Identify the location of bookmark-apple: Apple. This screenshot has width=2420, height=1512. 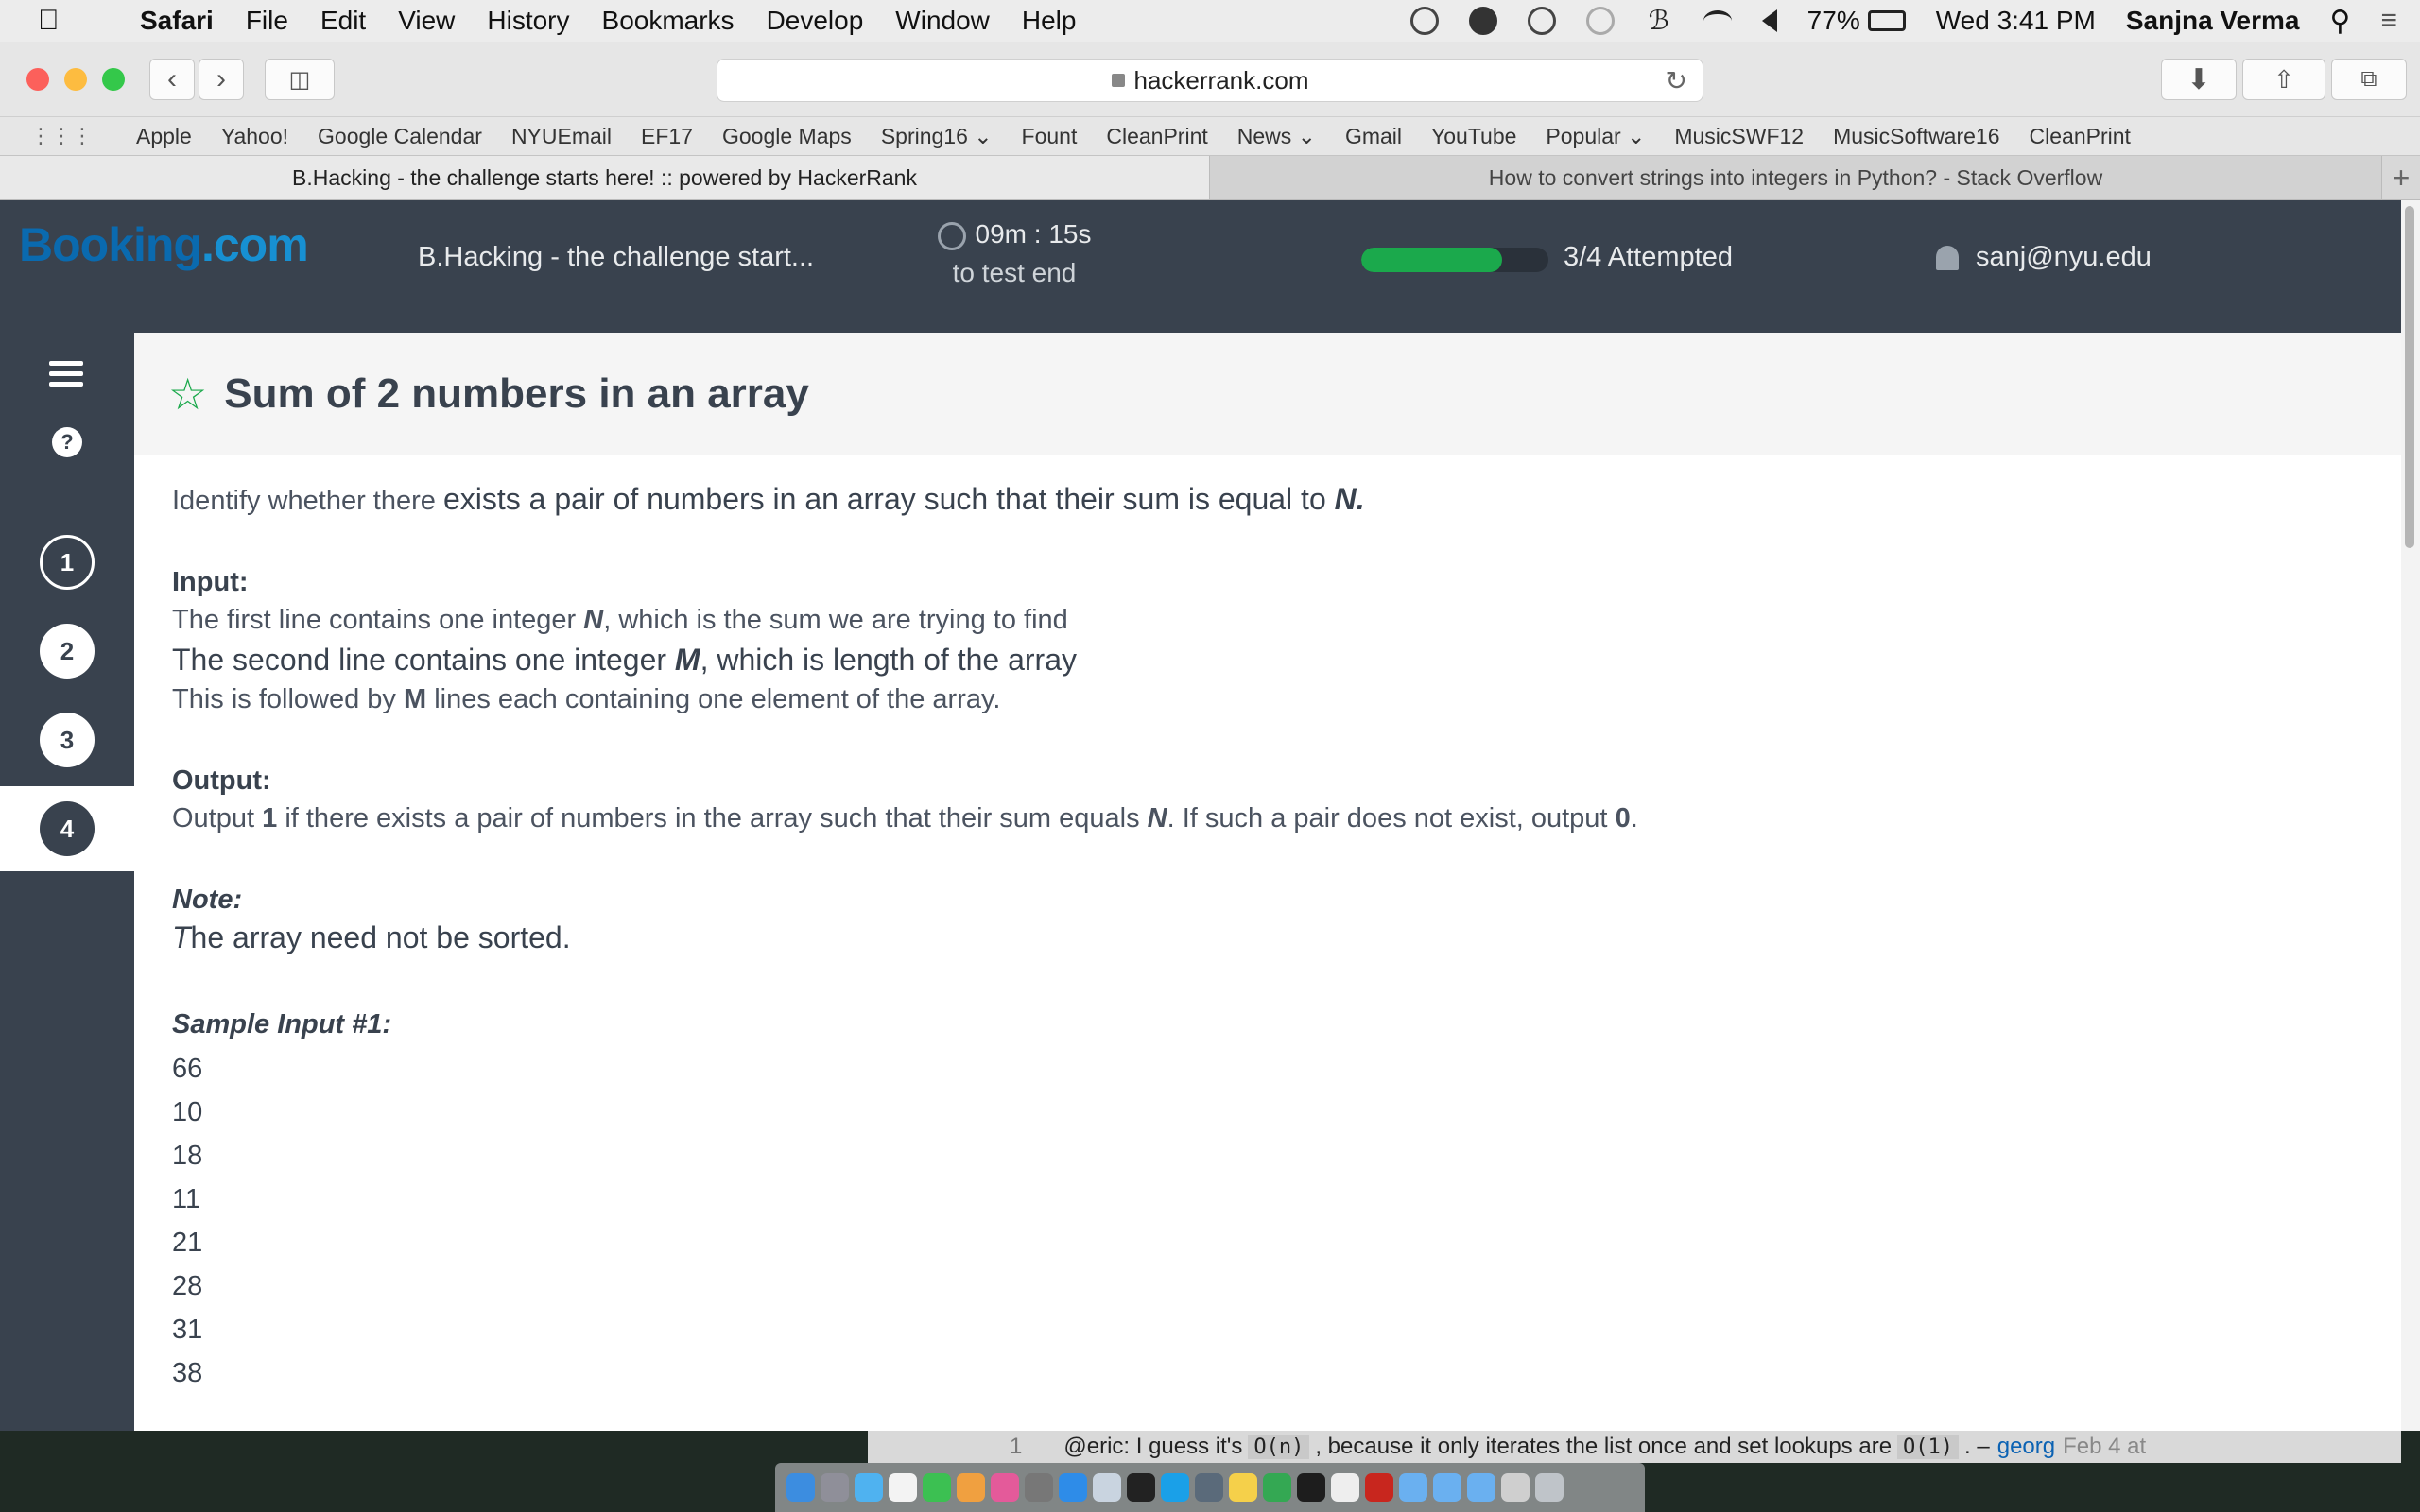
(164, 136).